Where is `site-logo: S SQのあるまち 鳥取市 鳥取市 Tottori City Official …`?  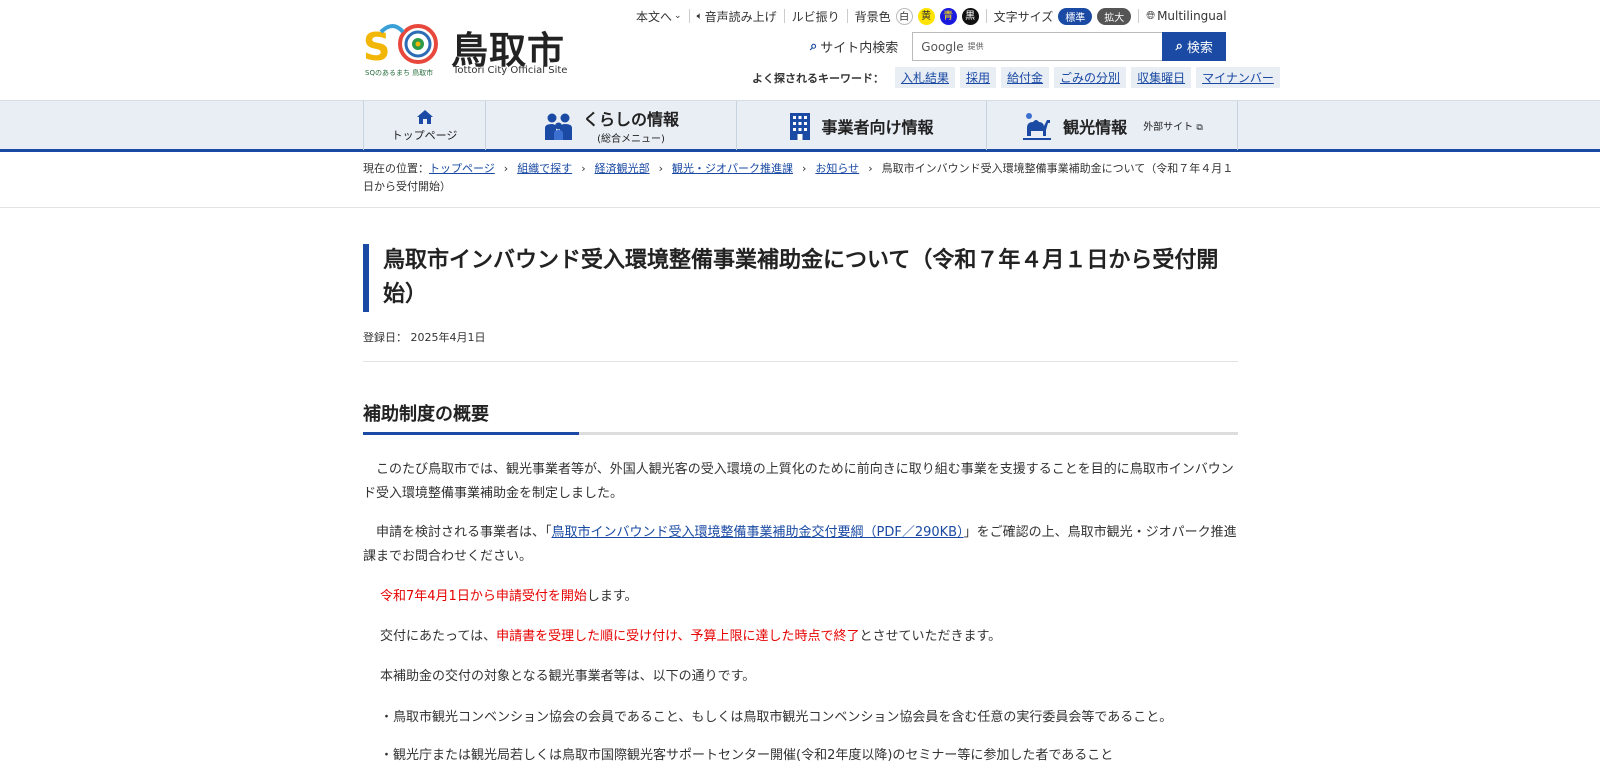
site-logo: S SQのあるまち 鳥取市 鳥取市 Tottori City Official … is located at coordinates (473, 50).